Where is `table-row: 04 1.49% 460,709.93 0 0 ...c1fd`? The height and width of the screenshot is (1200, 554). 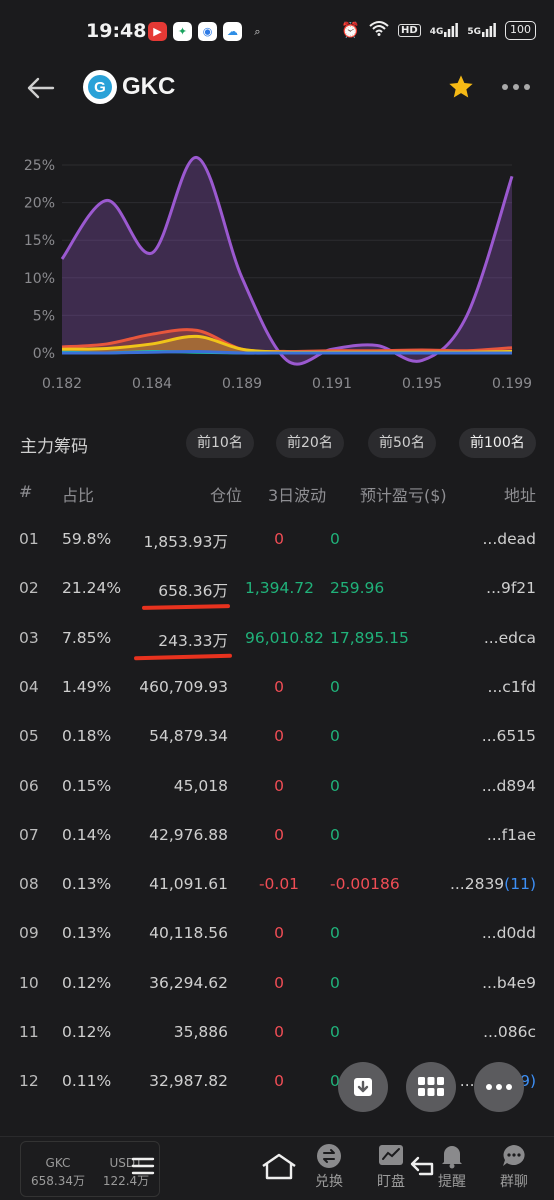 table-row: 04 1.49% 460,709.93 0 0 ...c1fd is located at coordinates (277, 688).